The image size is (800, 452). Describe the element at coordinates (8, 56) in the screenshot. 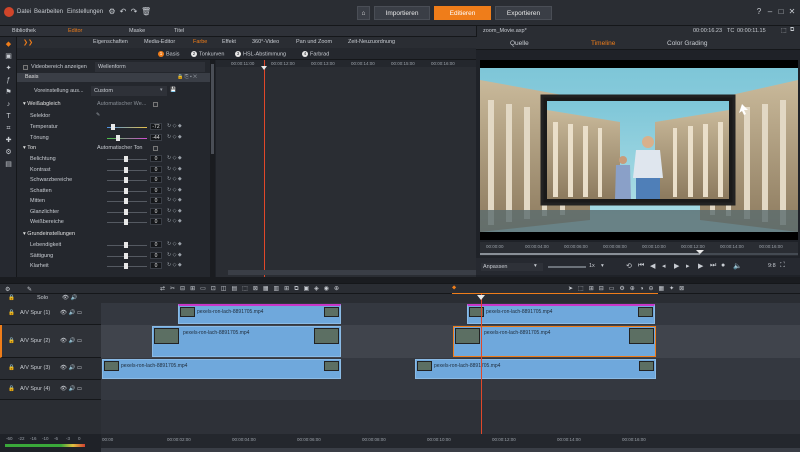

I see `image-icon: ▣` at that location.